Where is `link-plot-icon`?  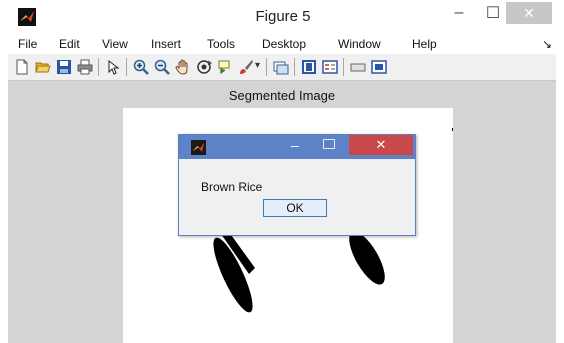 link-plot-icon is located at coordinates (281, 67).